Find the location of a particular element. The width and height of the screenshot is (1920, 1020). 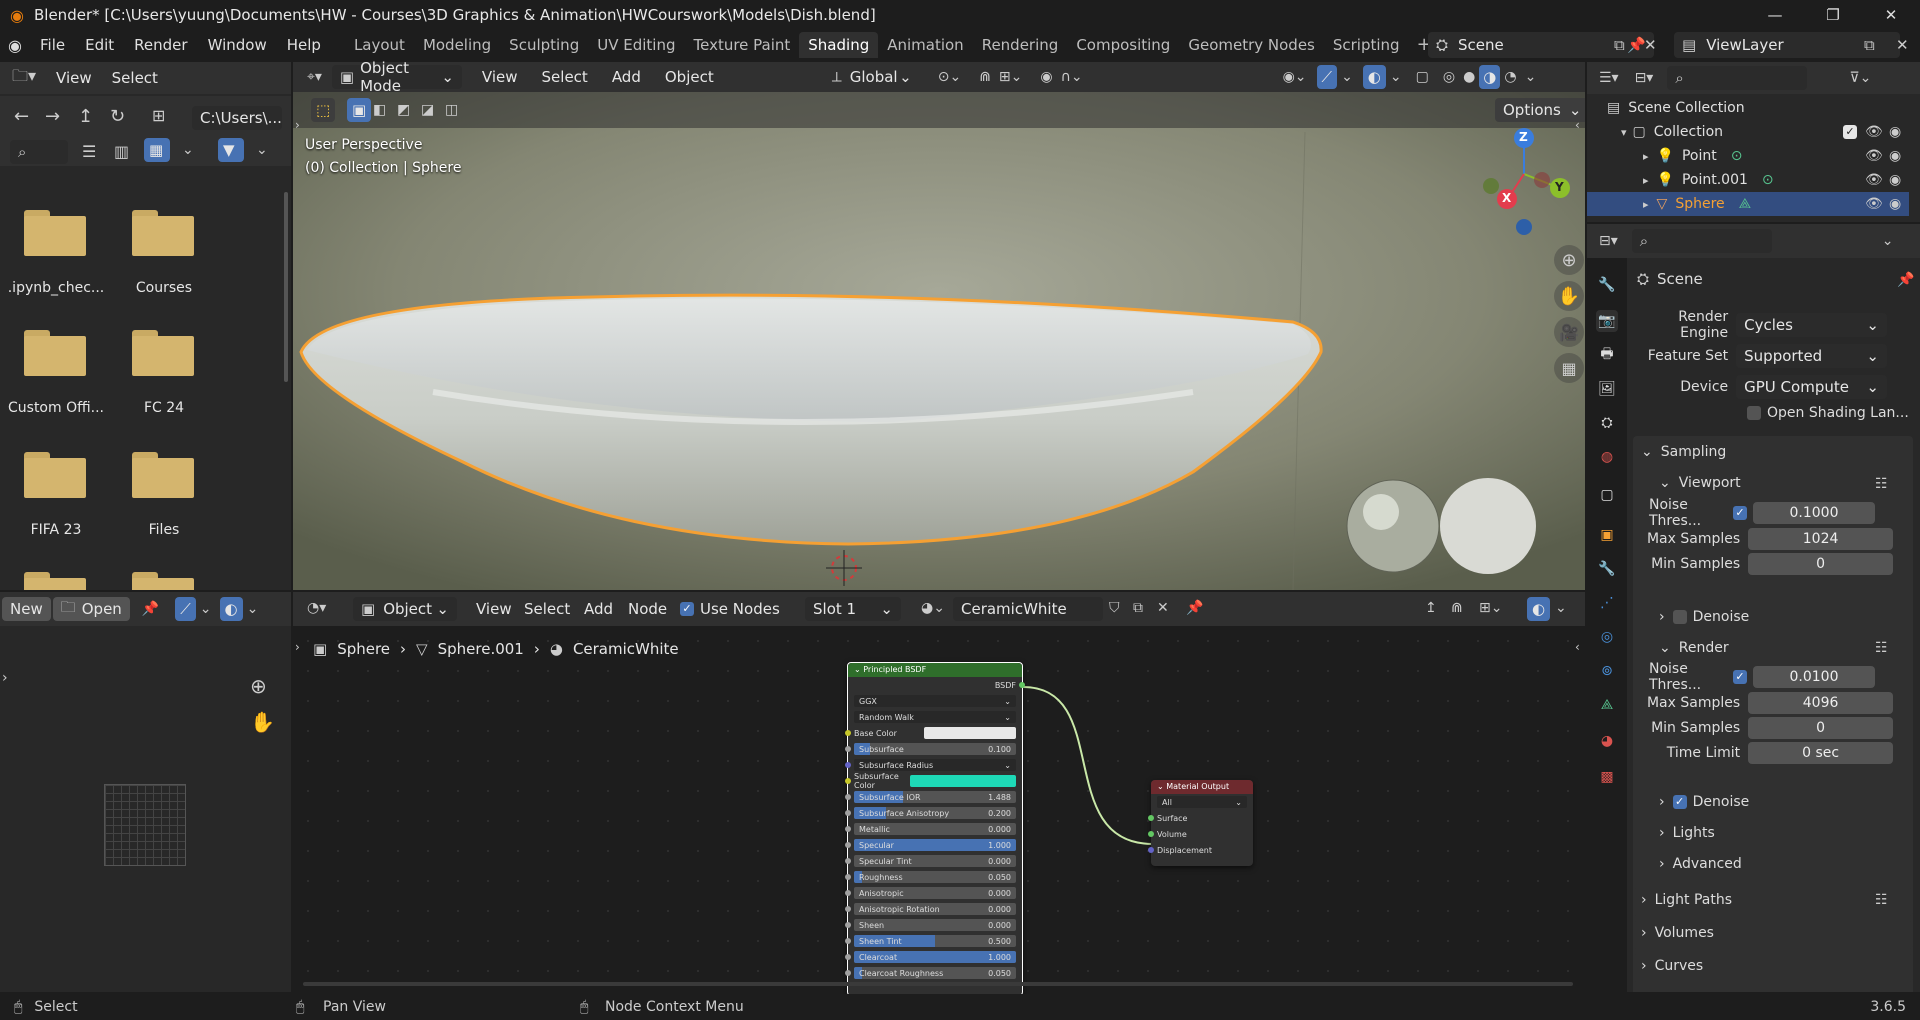

fb-menu-view: View is located at coordinates (74, 78).